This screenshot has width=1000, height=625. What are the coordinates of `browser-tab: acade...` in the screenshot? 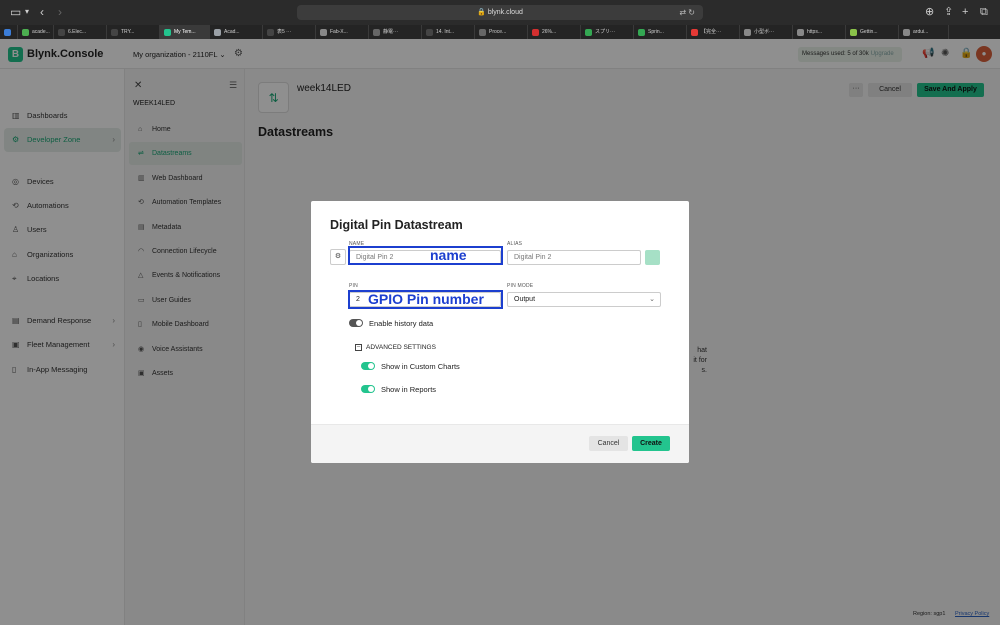 It's located at (36, 32).